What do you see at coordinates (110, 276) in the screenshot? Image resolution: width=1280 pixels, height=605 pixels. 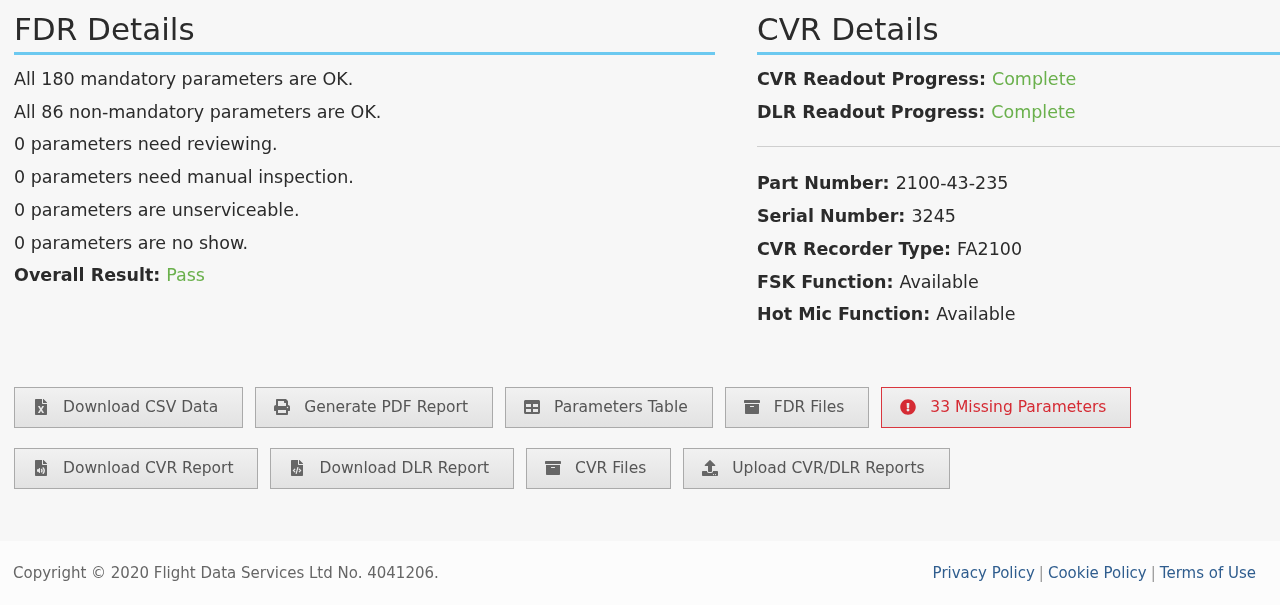 I see `overall-result: Overall Result: Pass` at bounding box center [110, 276].